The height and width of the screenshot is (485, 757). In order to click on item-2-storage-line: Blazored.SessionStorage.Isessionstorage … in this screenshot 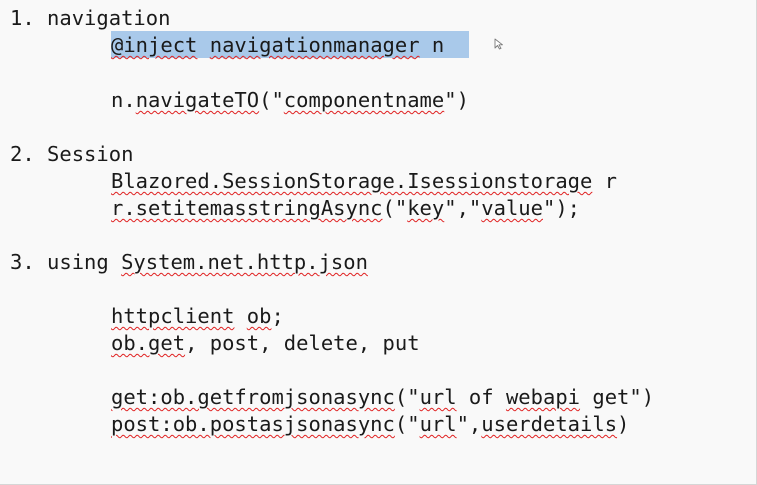, I will do `click(364, 181)`.